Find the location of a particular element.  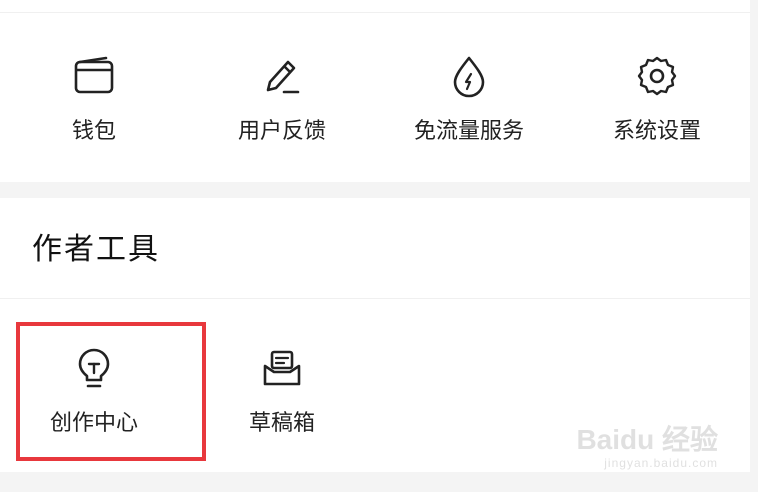

wallet-item: 钱包 is located at coordinates (94, 103).